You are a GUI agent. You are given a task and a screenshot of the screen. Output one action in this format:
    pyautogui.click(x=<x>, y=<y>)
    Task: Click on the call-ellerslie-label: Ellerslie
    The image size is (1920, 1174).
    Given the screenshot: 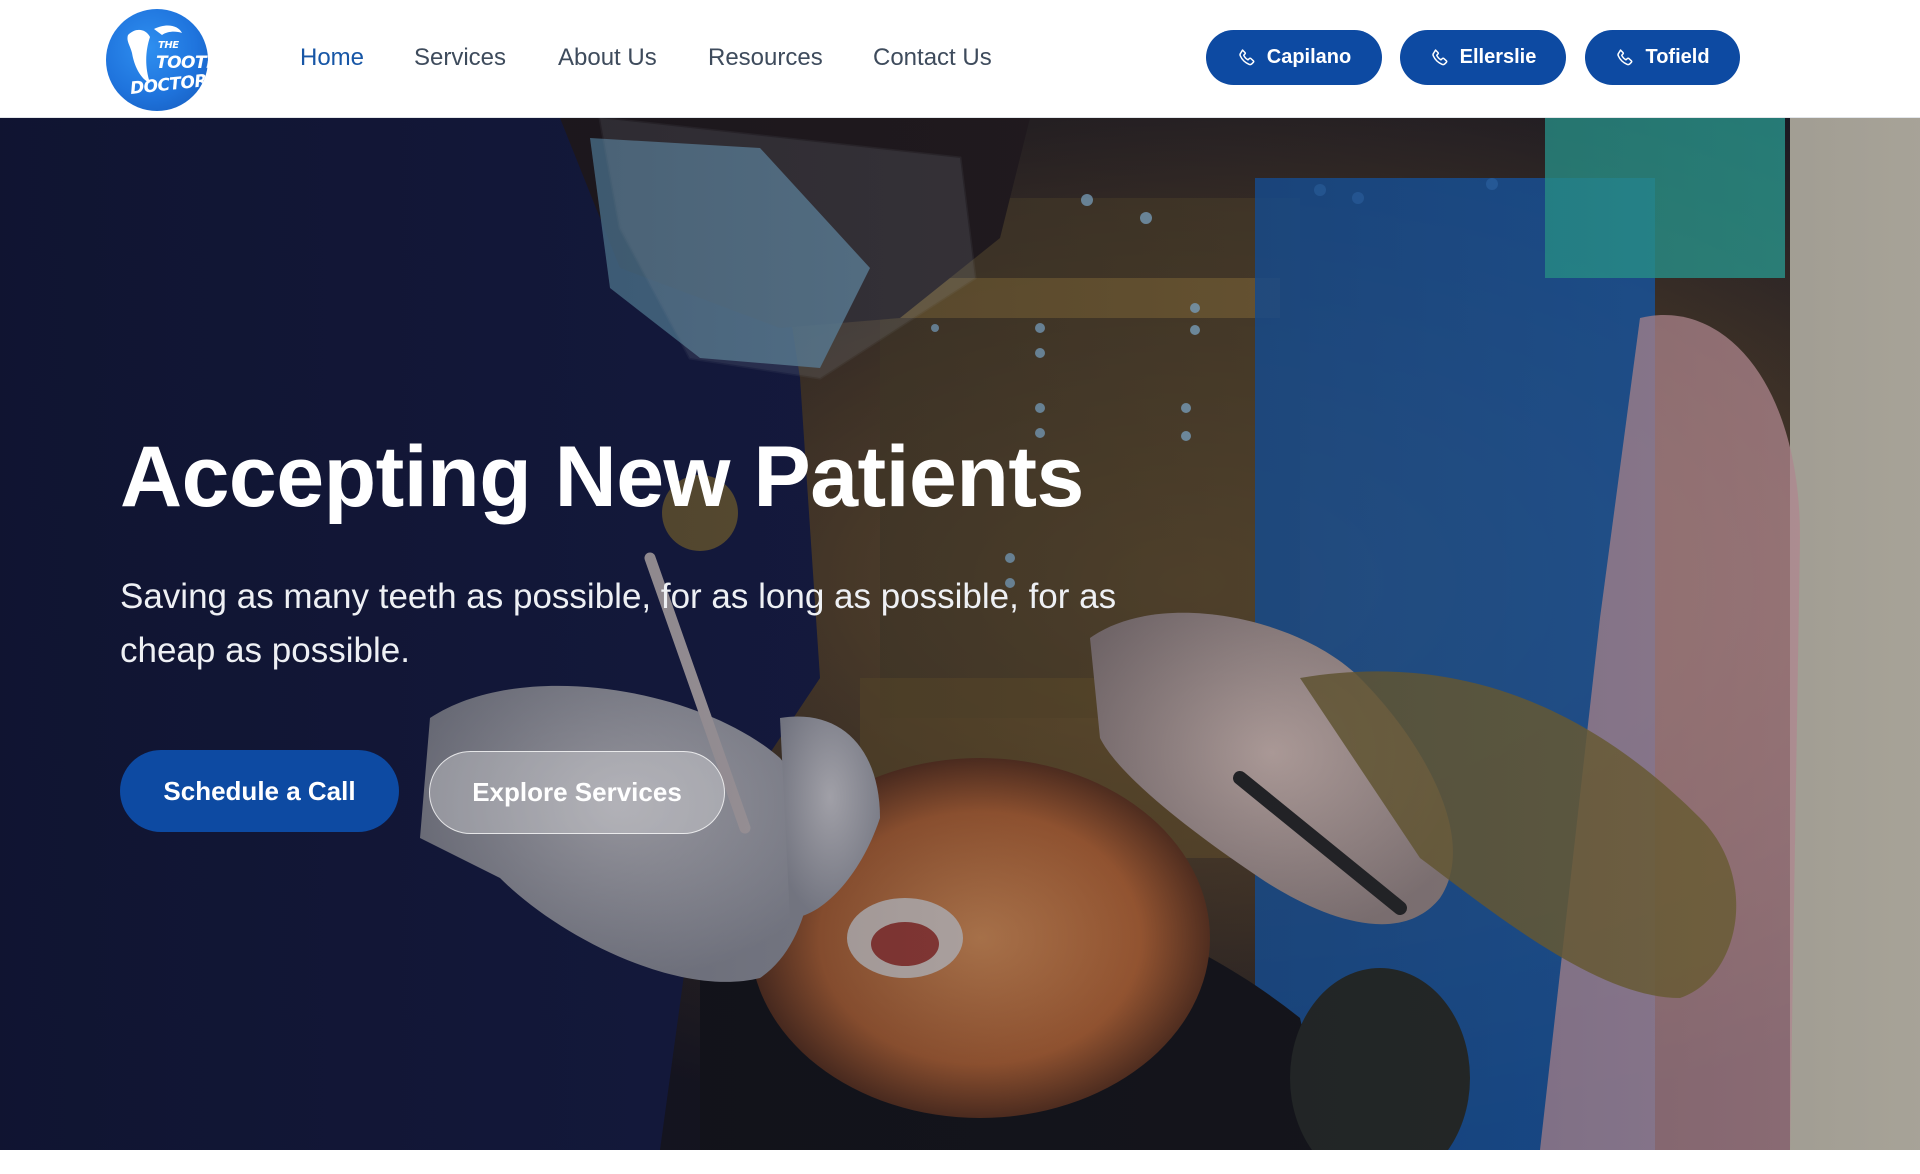 What is the action you would take?
    pyautogui.click(x=1498, y=57)
    